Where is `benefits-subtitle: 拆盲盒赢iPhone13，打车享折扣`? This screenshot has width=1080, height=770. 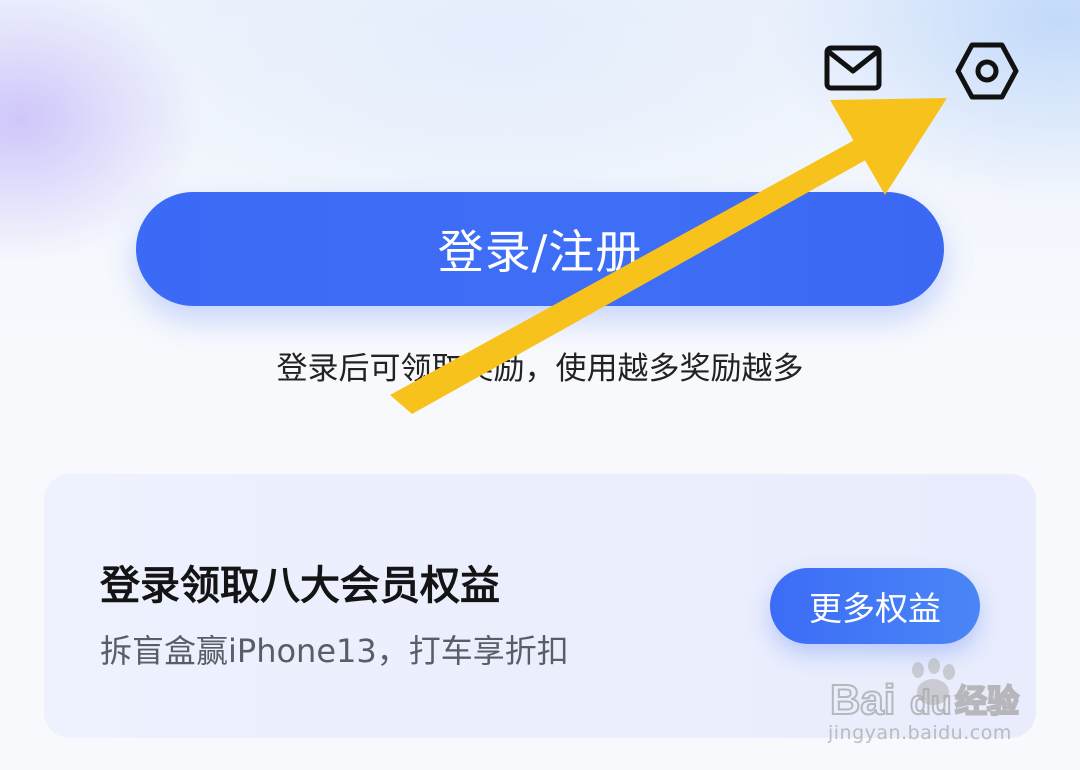
benefits-subtitle: 拆盲盒赢iPhone13，打车享折扣 is located at coordinates (334, 651).